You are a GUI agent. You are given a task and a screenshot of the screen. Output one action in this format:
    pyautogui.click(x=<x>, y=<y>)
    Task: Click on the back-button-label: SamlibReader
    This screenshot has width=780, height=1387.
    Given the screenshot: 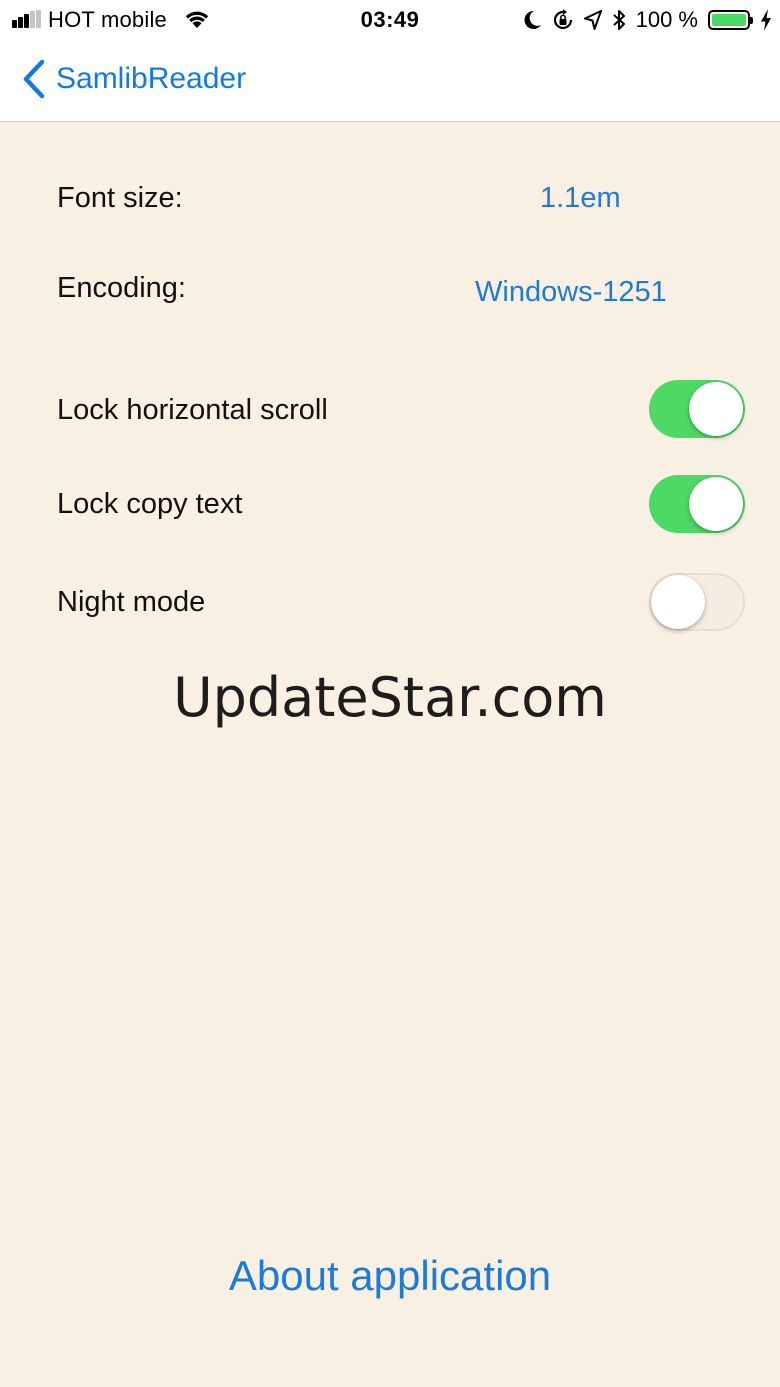 What is the action you would take?
    pyautogui.click(x=151, y=78)
    